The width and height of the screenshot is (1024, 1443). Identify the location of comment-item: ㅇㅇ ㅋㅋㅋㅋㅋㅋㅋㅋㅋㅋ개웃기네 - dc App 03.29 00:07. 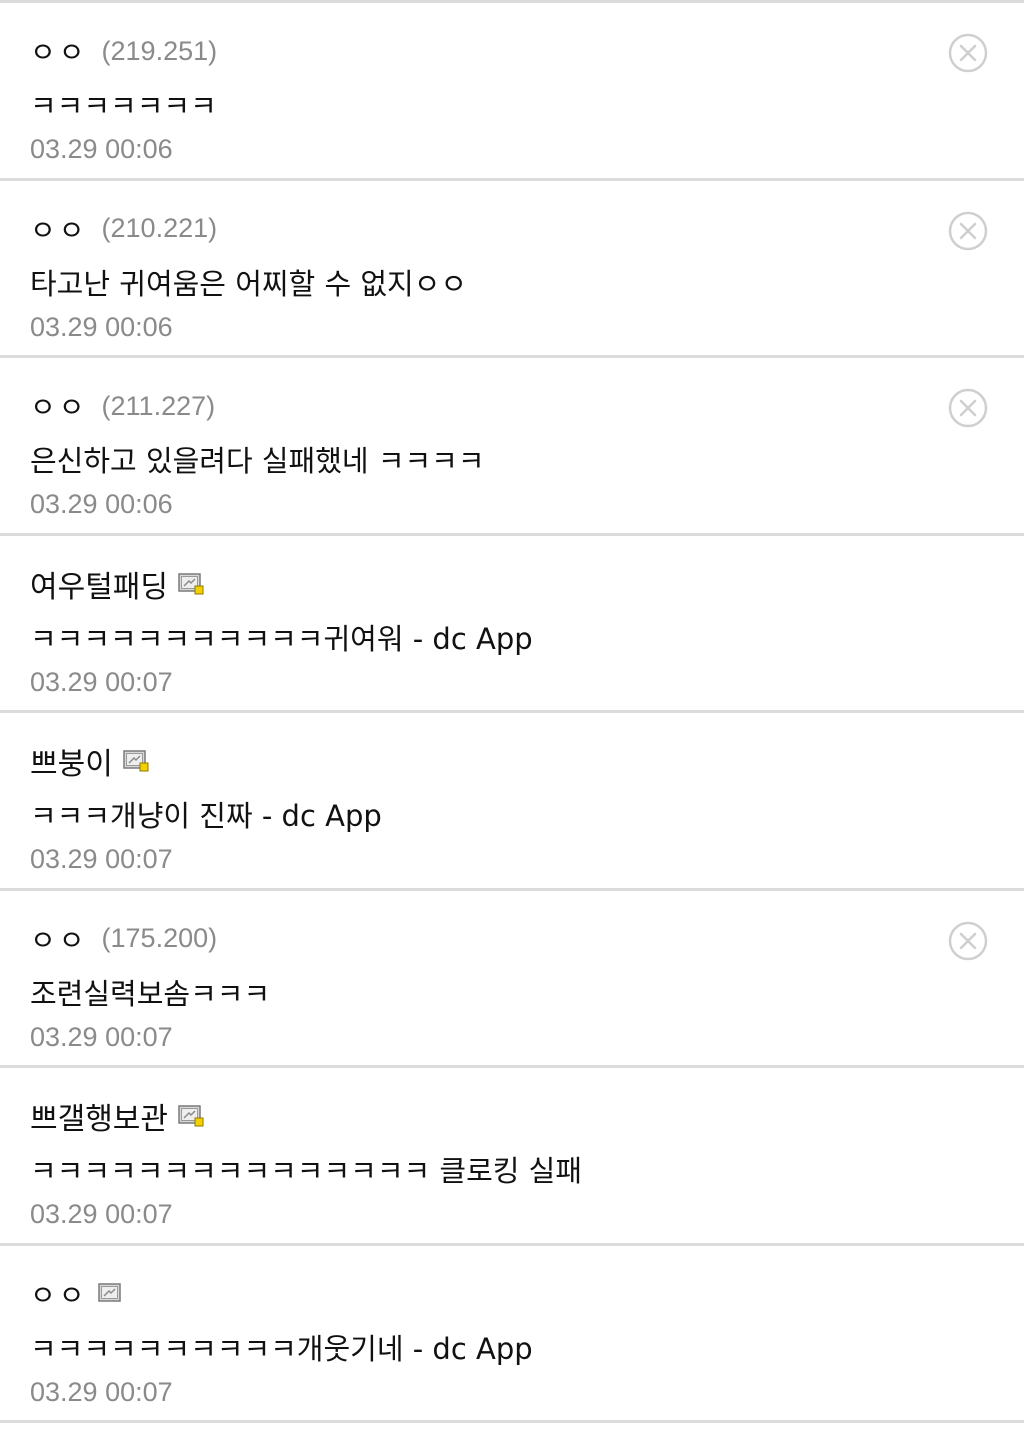
(512, 1334).